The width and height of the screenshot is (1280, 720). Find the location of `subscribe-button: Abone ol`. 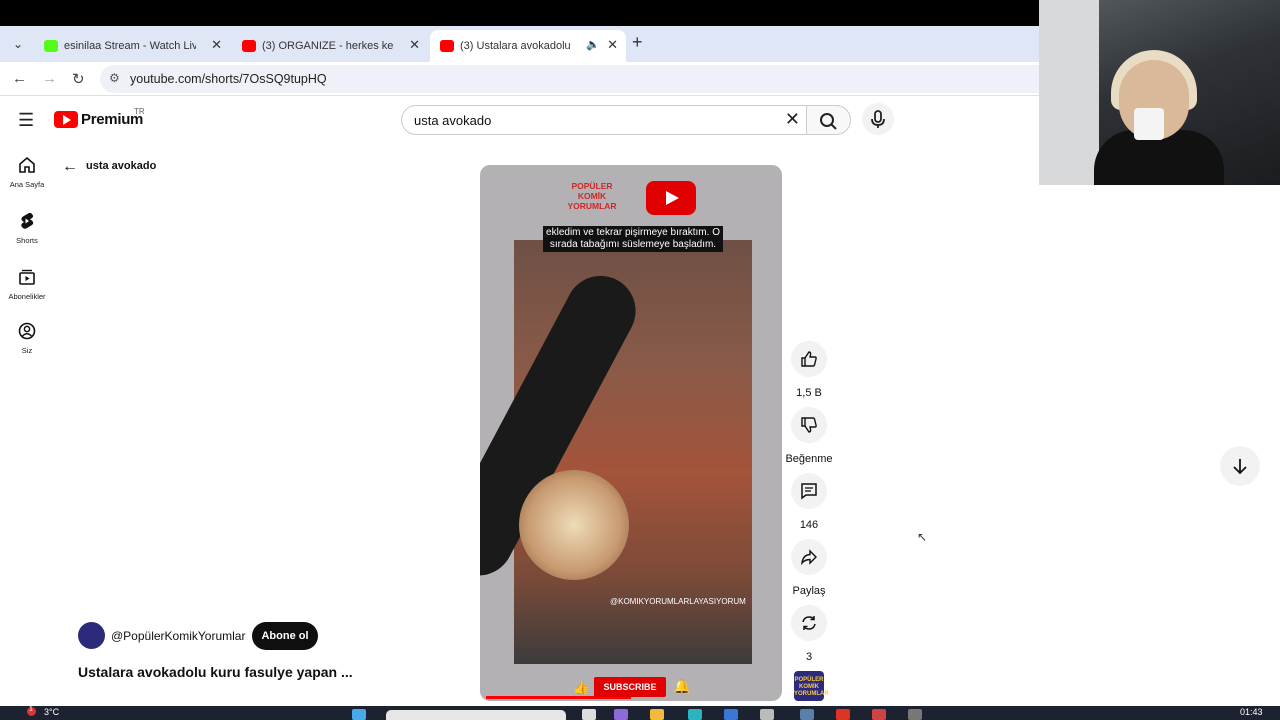

subscribe-button: Abone ol is located at coordinates (285, 636).